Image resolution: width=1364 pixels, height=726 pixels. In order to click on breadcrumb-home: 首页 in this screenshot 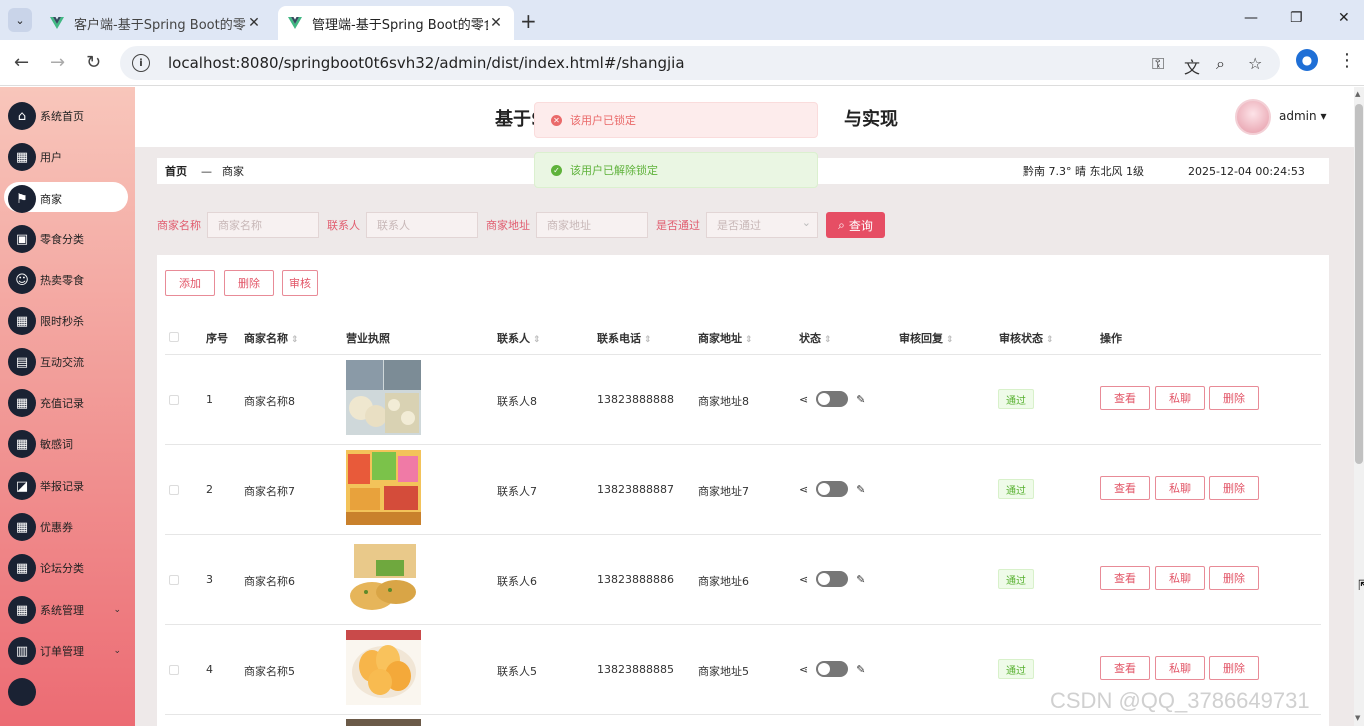, I will do `click(176, 171)`.